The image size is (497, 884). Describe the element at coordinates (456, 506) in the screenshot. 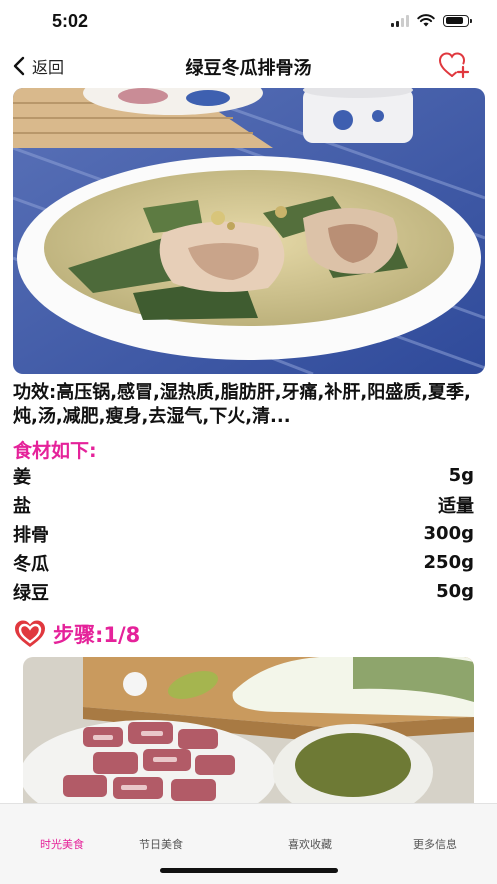

I see `ingredient-amount: 适量` at that location.